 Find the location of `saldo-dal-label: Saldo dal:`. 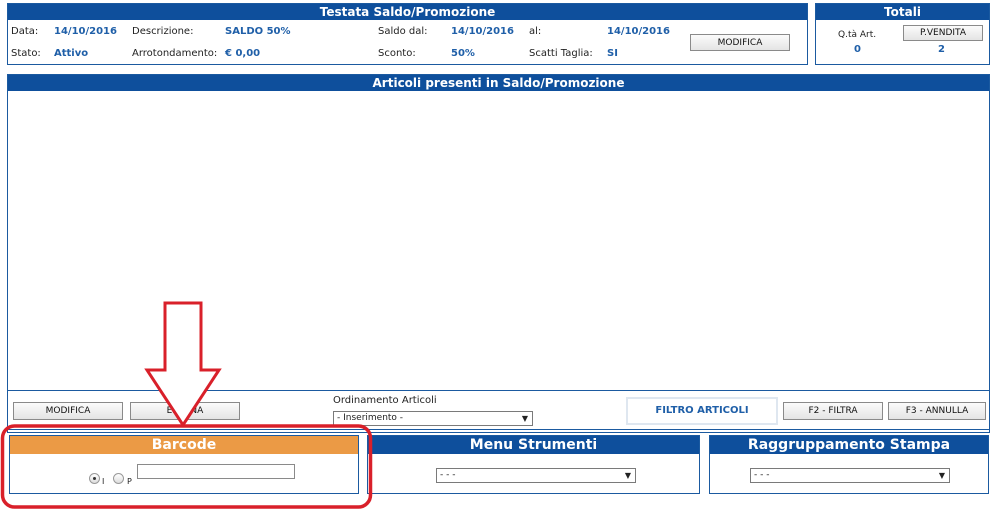

saldo-dal-label: Saldo dal: is located at coordinates (403, 31).